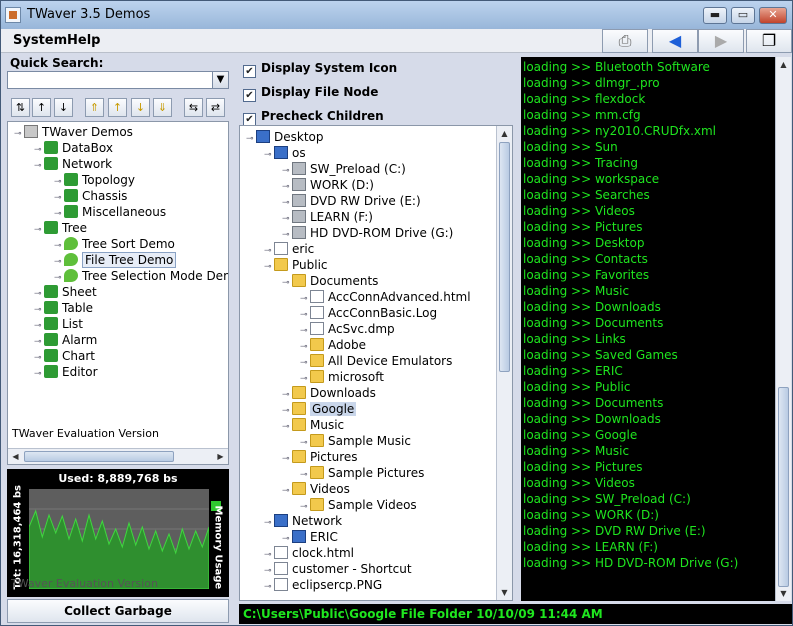  What do you see at coordinates (73, 132) in the screenshot?
I see `tree-node: ⊸ TWaver Demos` at bounding box center [73, 132].